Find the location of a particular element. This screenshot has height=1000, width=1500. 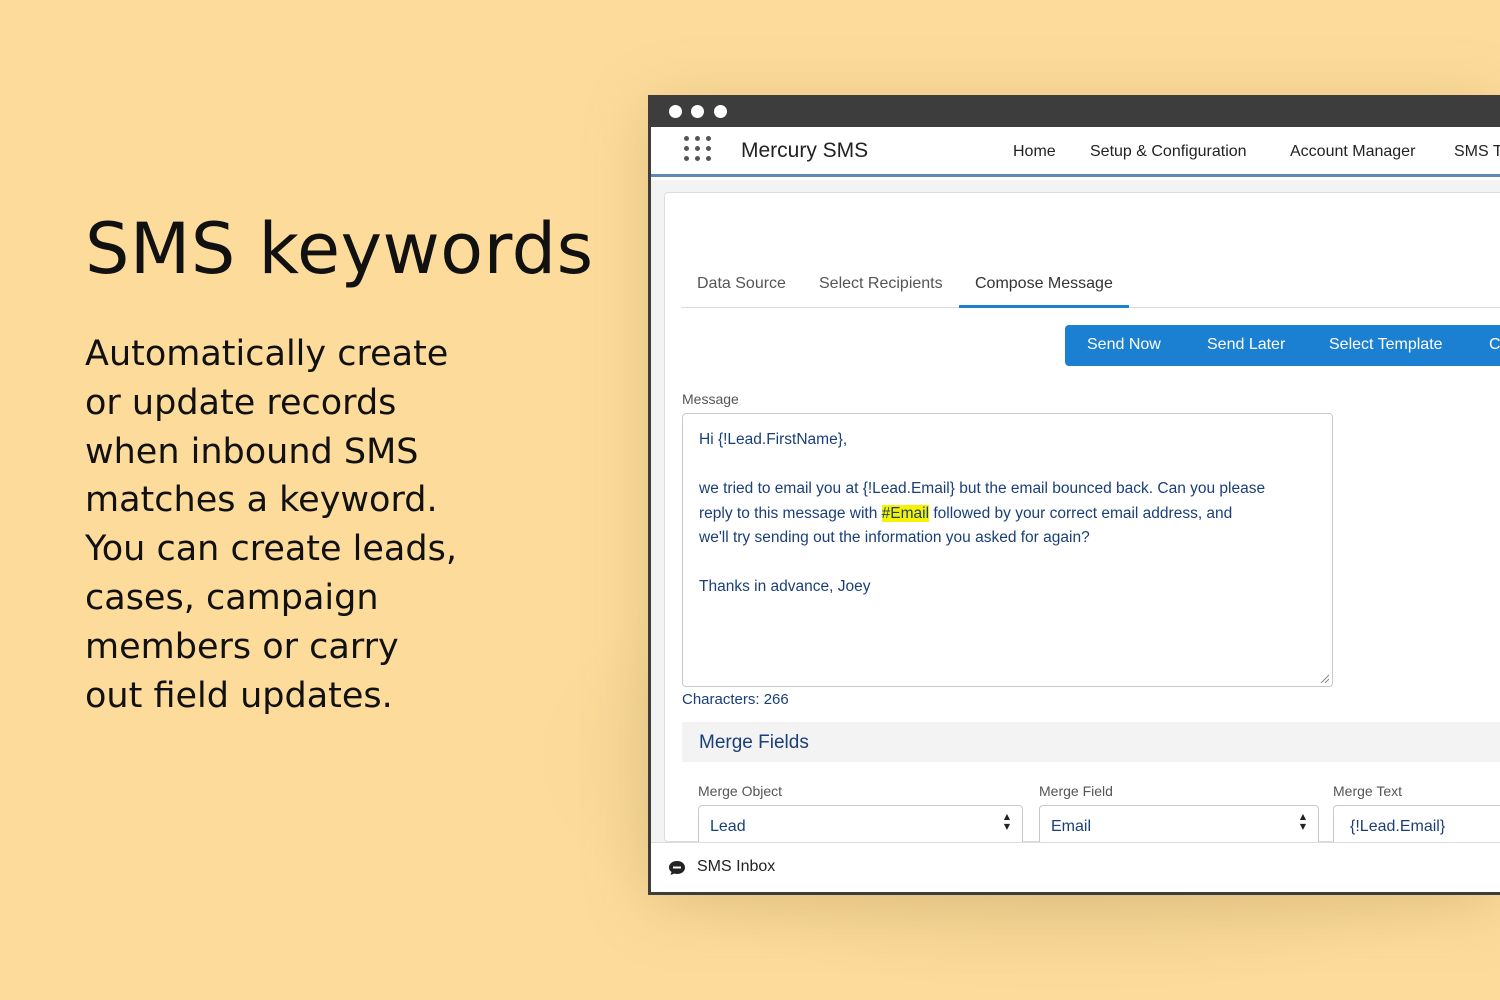

window-close-dot is located at coordinates (675, 111).